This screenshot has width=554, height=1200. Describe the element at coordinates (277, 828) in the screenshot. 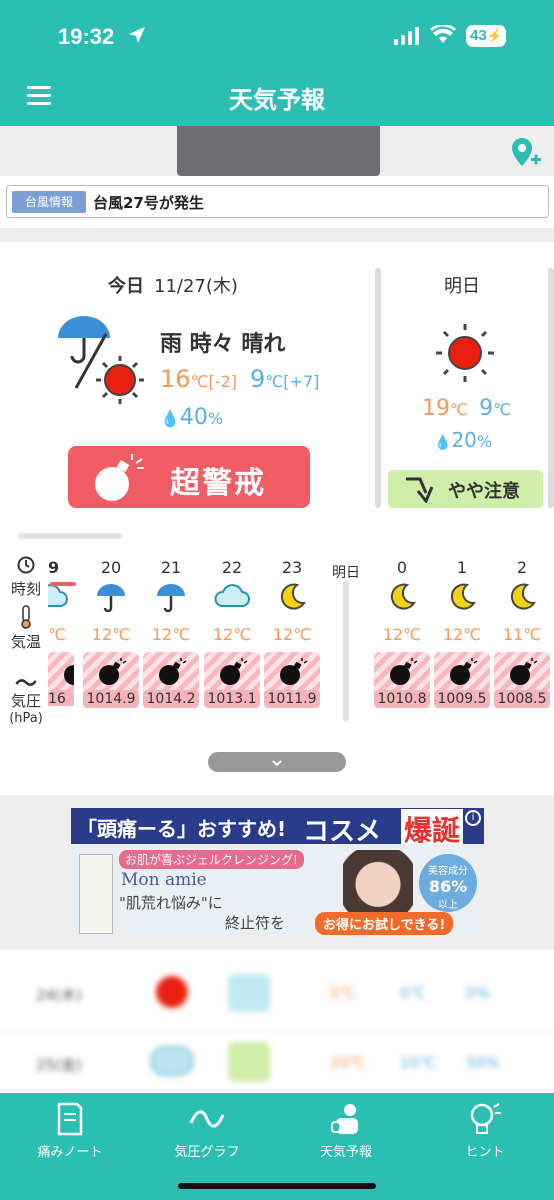

I see `ad-top-bar: 「頭痛ーる」おすすめ! コスメ 爆誕 i` at that location.